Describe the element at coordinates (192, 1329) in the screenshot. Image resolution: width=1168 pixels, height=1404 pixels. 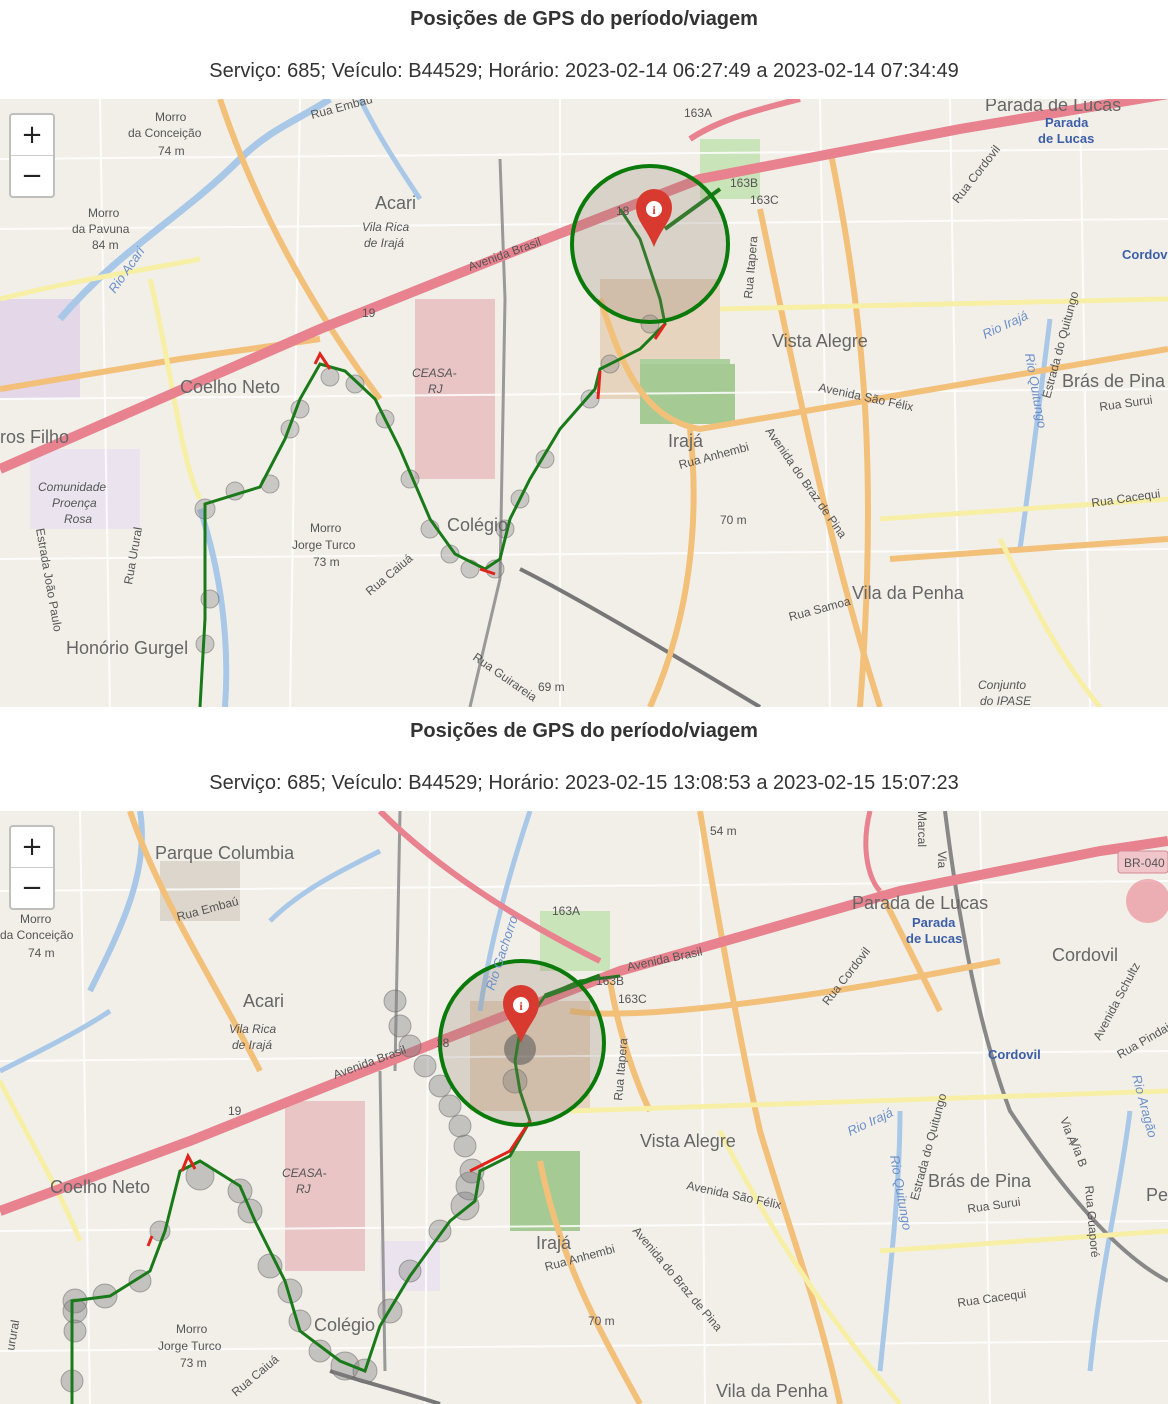
I see `label-morro-jt: Morro` at that location.